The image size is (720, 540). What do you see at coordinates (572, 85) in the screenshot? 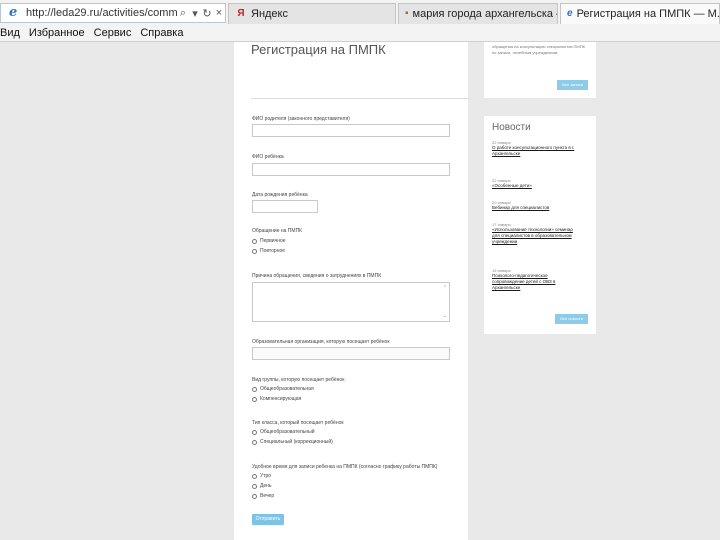
I see `all-records-button: Все записи` at bounding box center [572, 85].